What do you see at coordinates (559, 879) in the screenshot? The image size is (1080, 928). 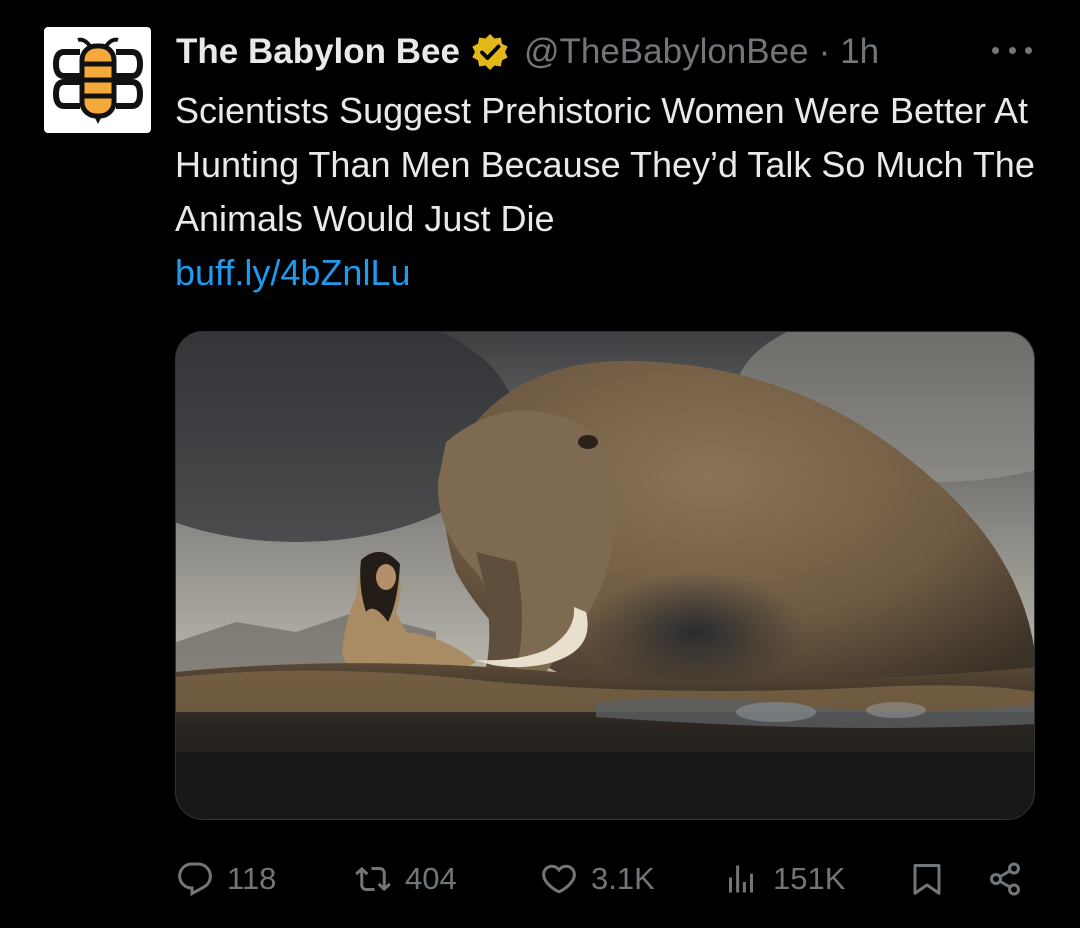 I see `heart-icon` at bounding box center [559, 879].